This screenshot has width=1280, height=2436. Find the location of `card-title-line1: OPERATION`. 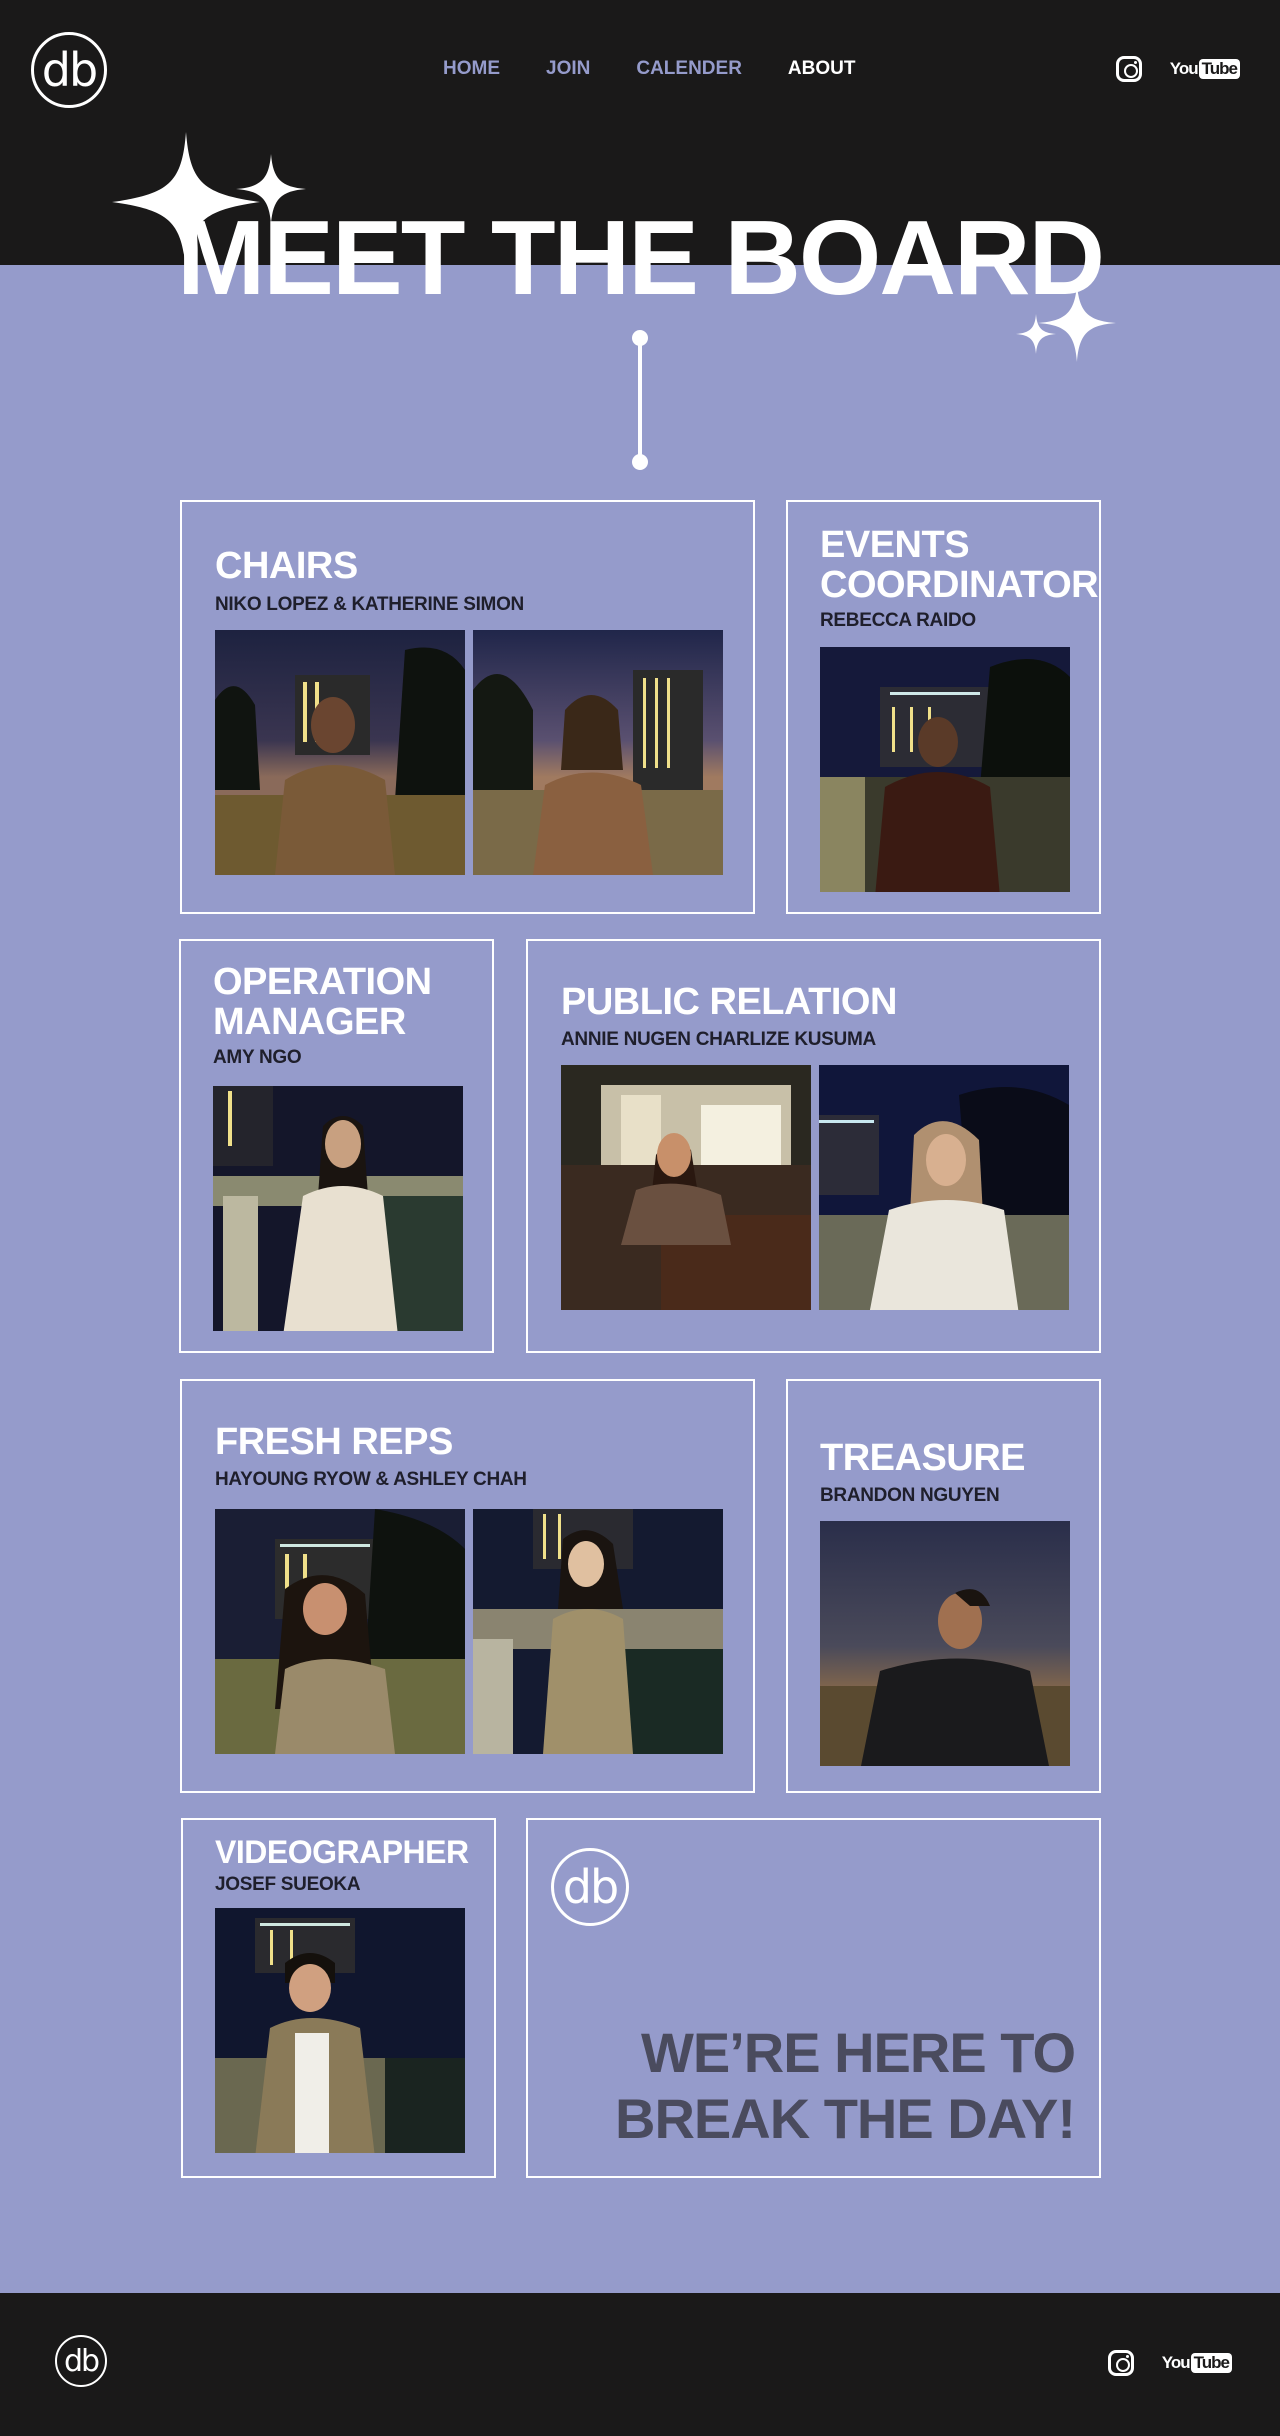

card-title-line1: OPERATION is located at coordinates (322, 982).